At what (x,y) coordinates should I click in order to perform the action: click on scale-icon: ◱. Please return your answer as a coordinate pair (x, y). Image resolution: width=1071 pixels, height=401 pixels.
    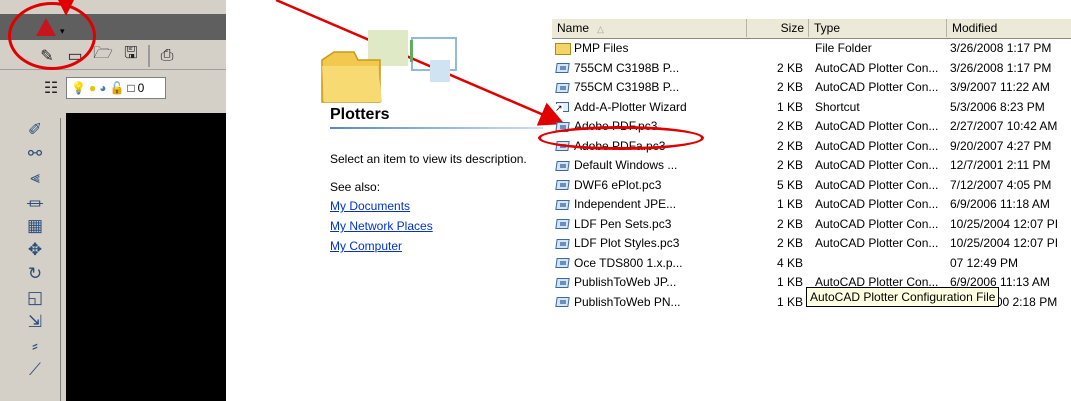
    Looking at the image, I should click on (35, 298).